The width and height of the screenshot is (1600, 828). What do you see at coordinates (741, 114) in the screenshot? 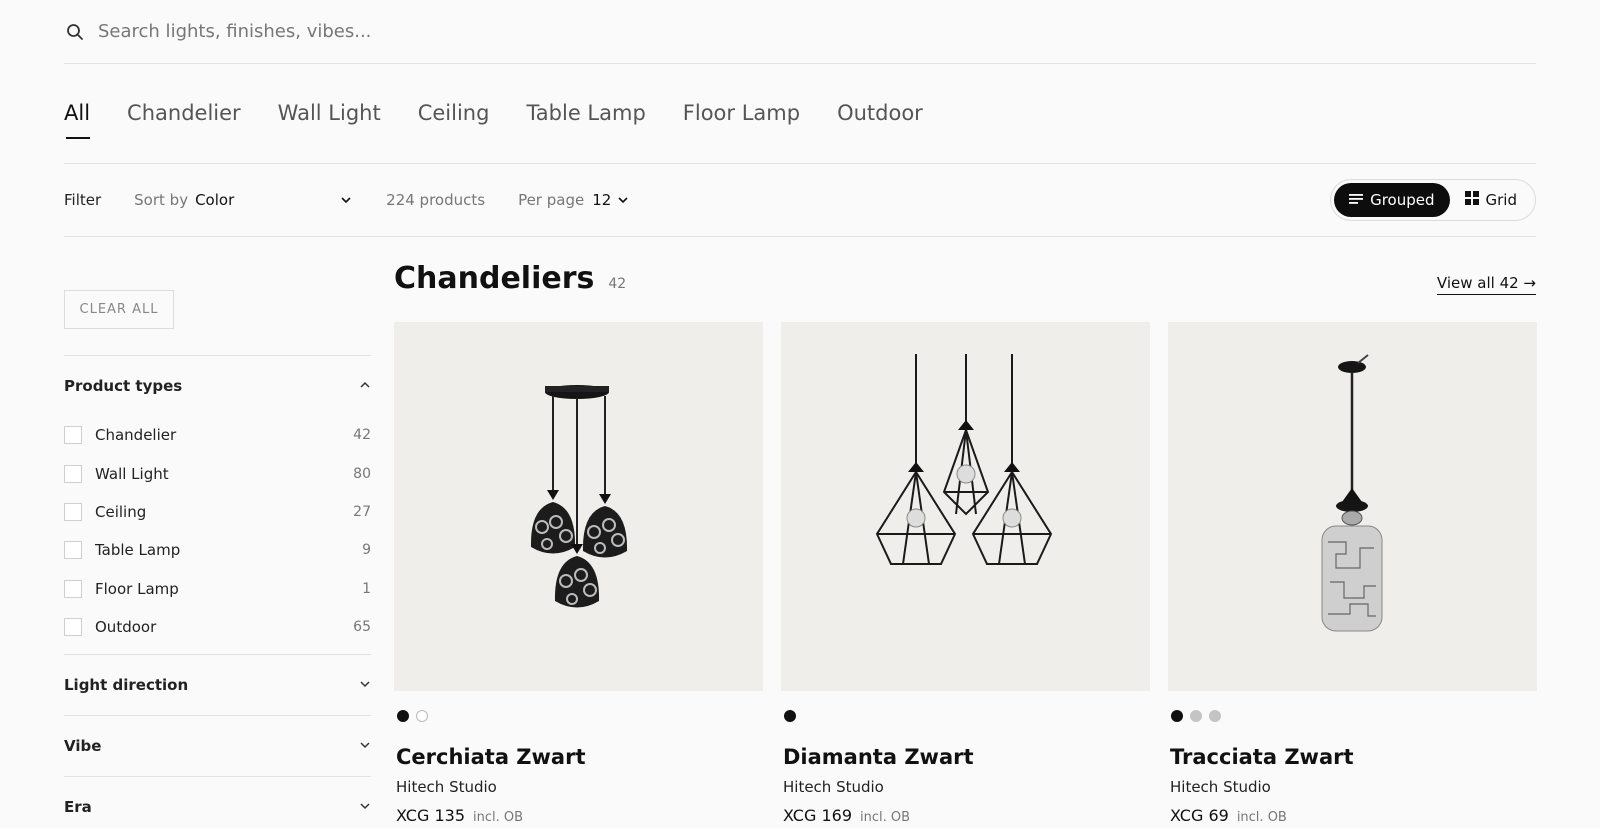
I see `tab-floor-lamp: Floor Lamp` at bounding box center [741, 114].